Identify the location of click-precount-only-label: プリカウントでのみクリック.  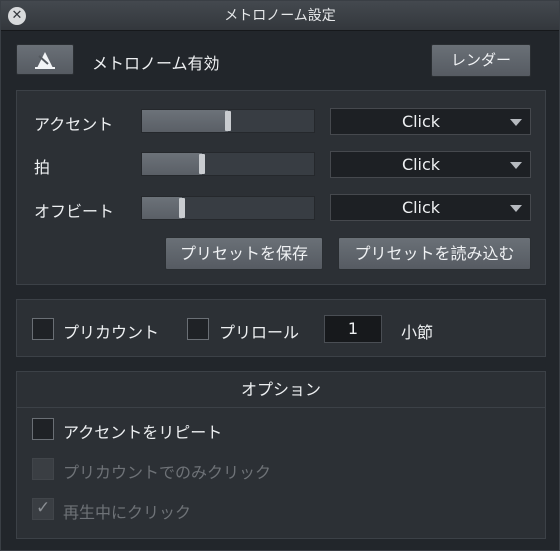
(167, 472).